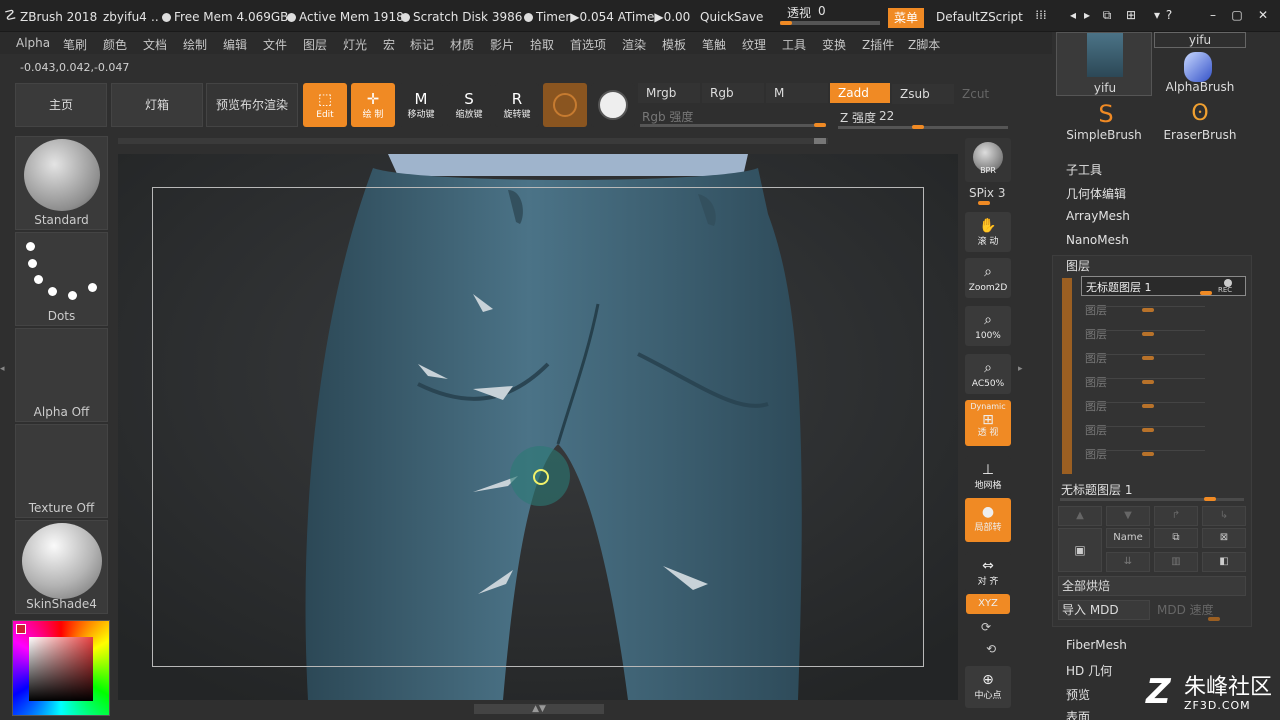 This screenshot has height=720, width=1280. I want to click on menu-transform: 变换, so click(834, 44).